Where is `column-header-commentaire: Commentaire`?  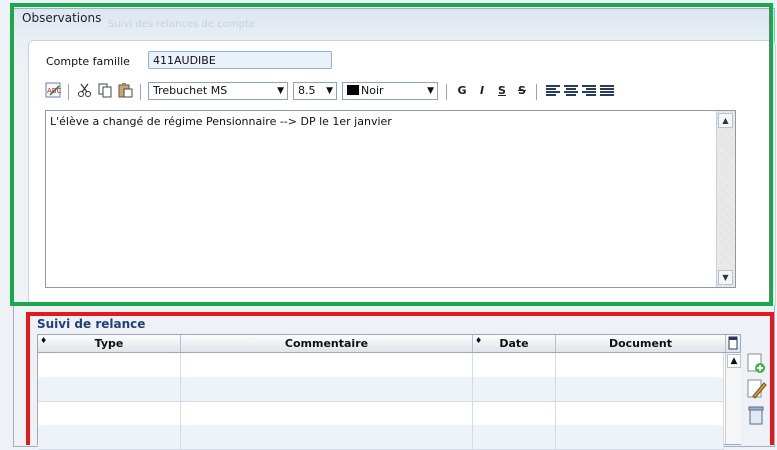 column-header-commentaire: Commentaire is located at coordinates (327, 343).